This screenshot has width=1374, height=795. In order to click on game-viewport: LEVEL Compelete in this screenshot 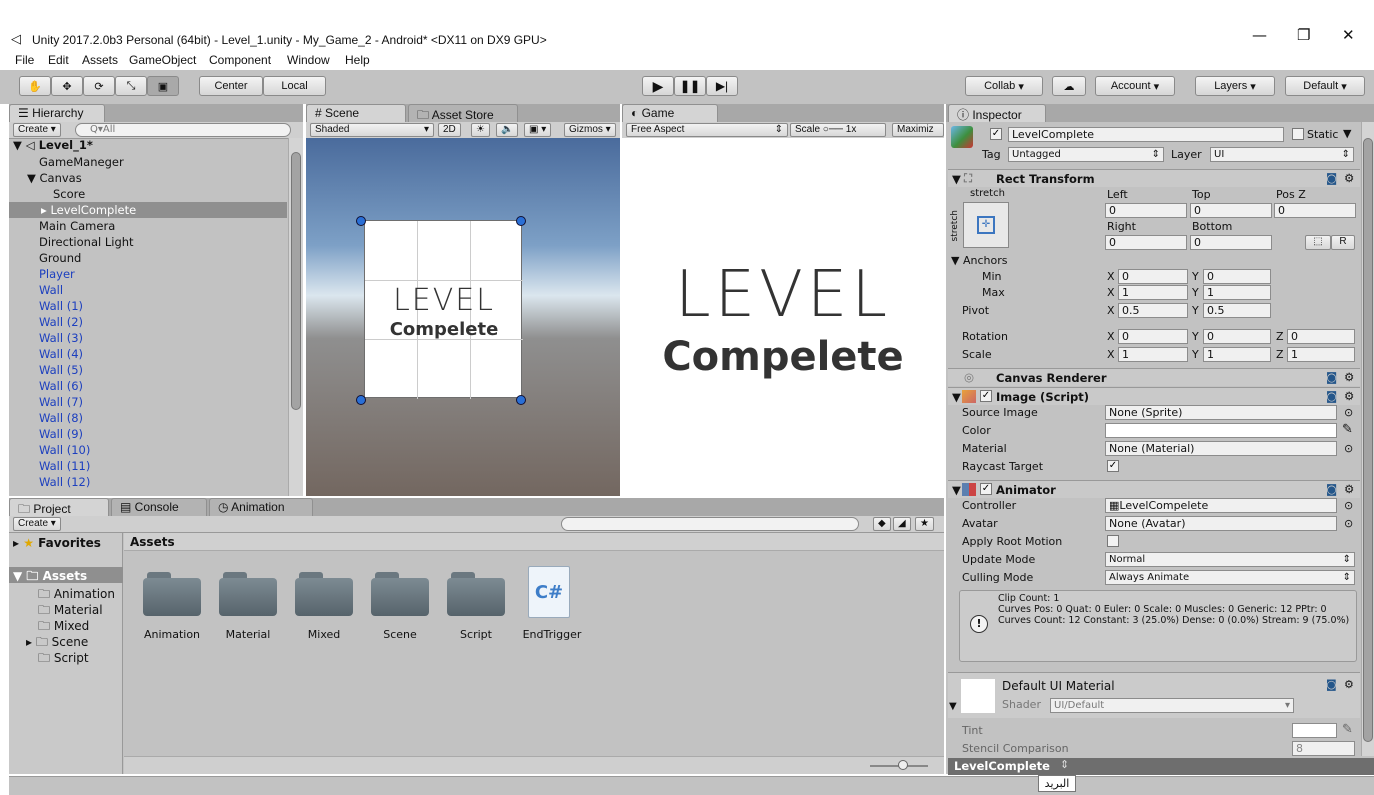, I will do `click(783, 317)`.